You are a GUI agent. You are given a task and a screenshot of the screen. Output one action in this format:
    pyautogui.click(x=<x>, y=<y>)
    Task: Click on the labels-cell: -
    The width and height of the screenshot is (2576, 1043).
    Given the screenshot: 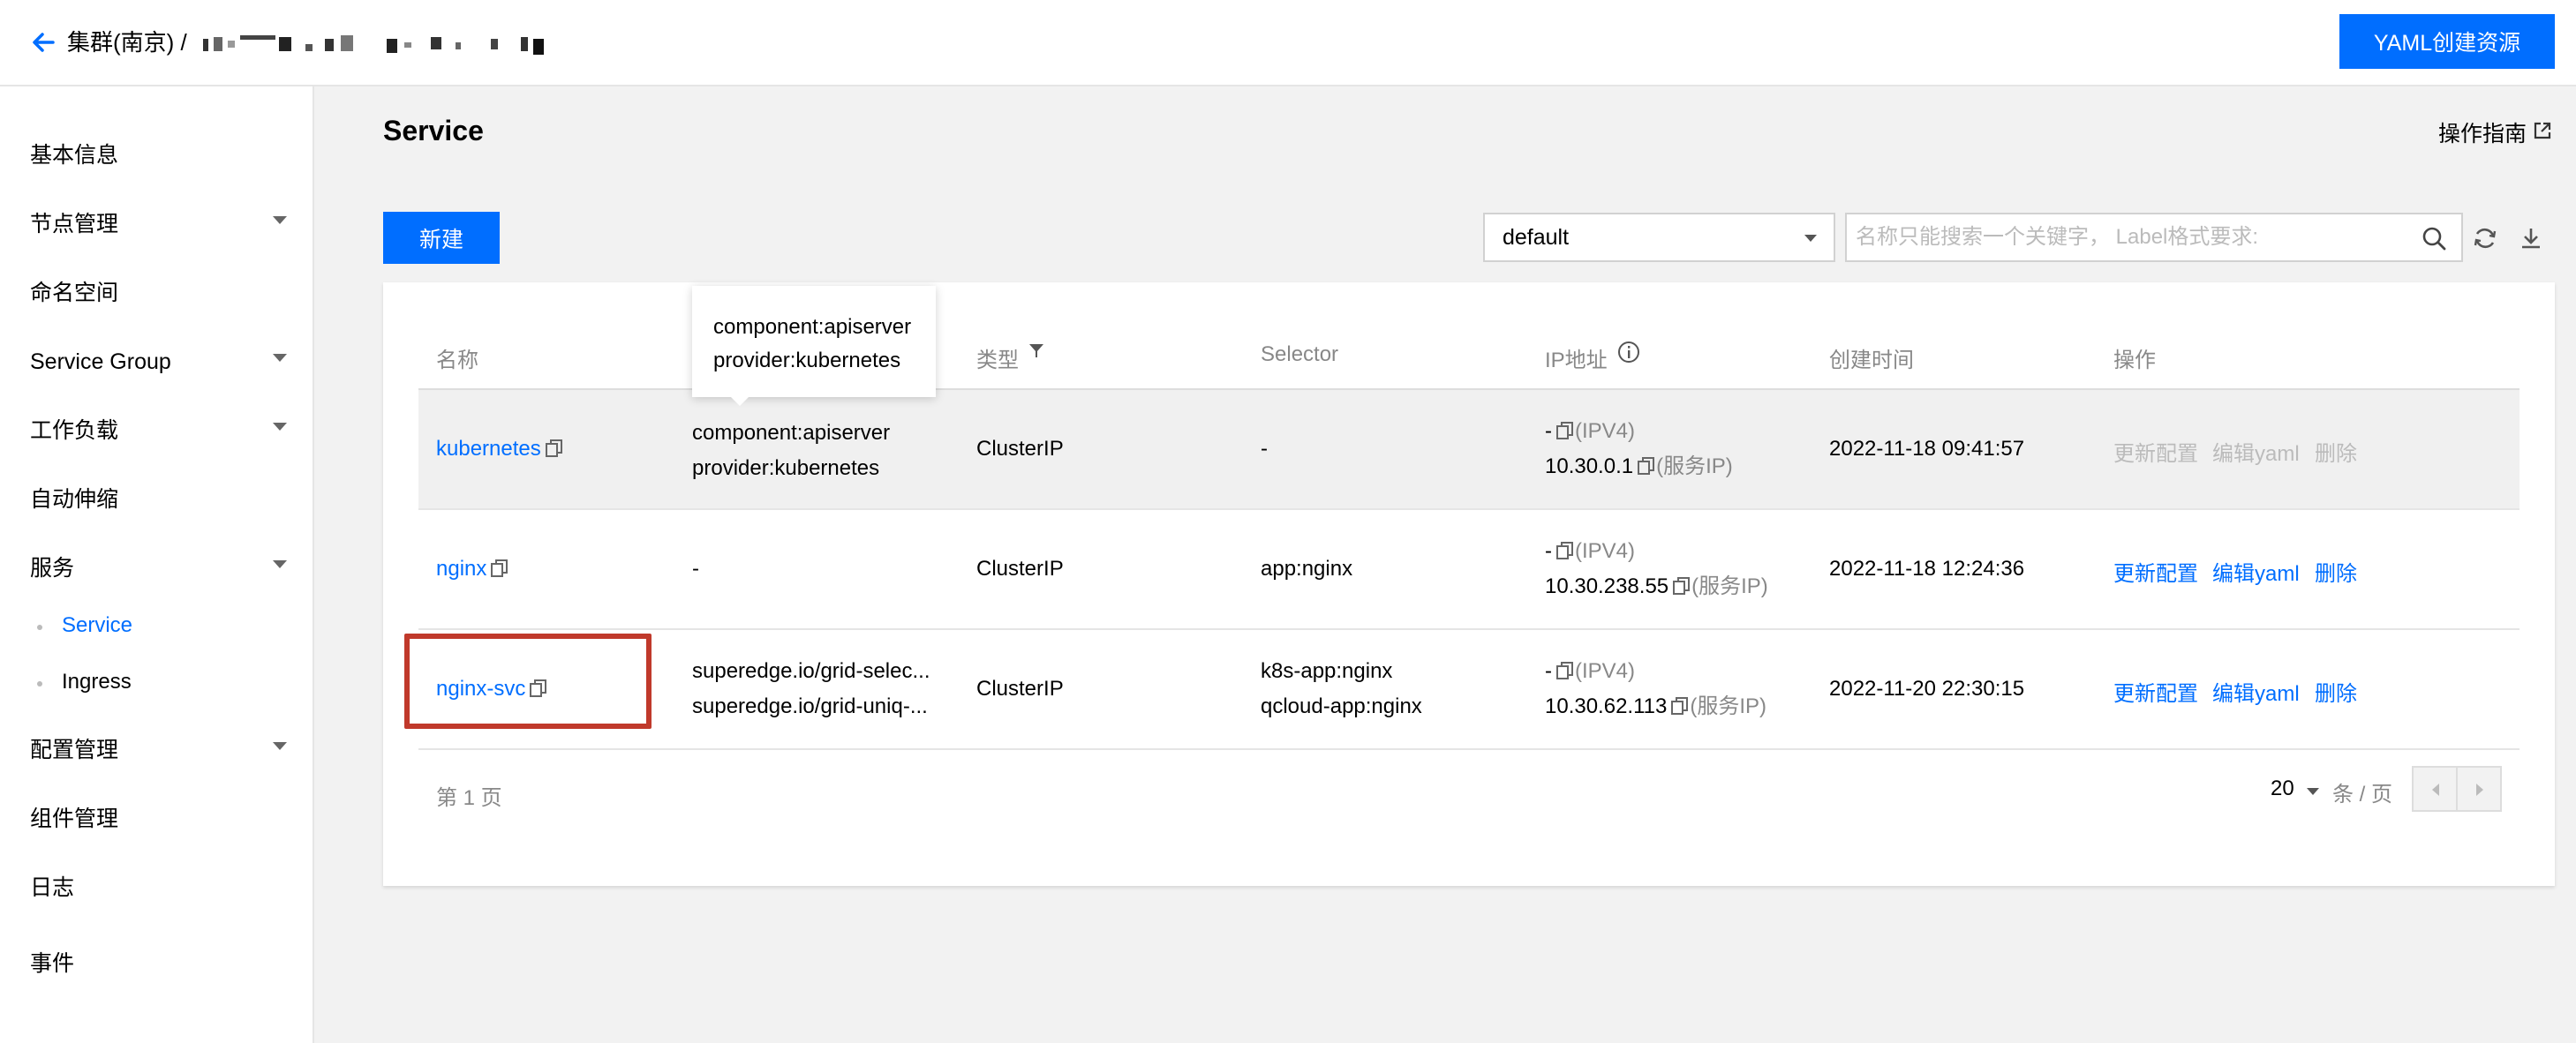 What is the action you would take?
    pyautogui.click(x=696, y=569)
    